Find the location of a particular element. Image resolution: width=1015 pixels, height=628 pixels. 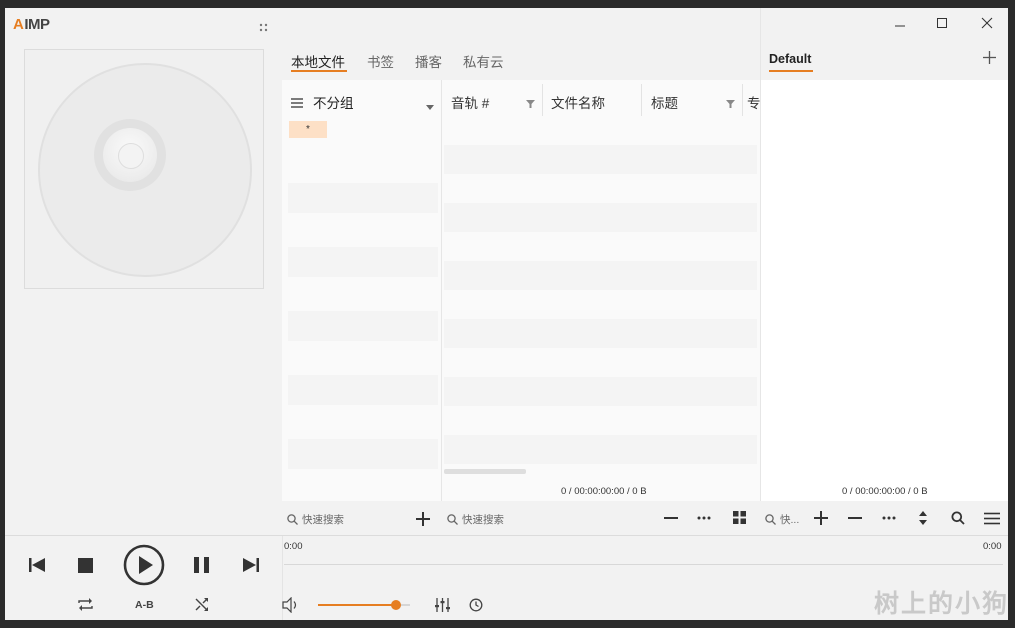

minimize-icon is located at coordinates (900, 26).